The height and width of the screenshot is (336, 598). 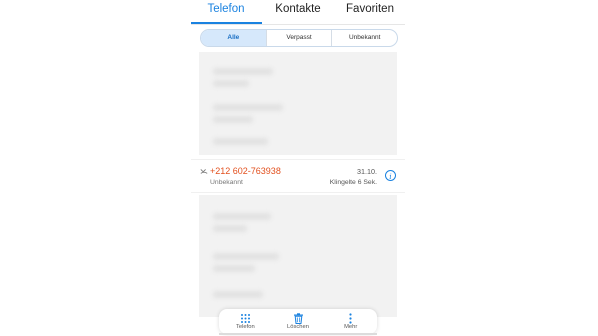 What do you see at coordinates (351, 327) in the screenshot?
I see `action-mehr-label: Mehr` at bounding box center [351, 327].